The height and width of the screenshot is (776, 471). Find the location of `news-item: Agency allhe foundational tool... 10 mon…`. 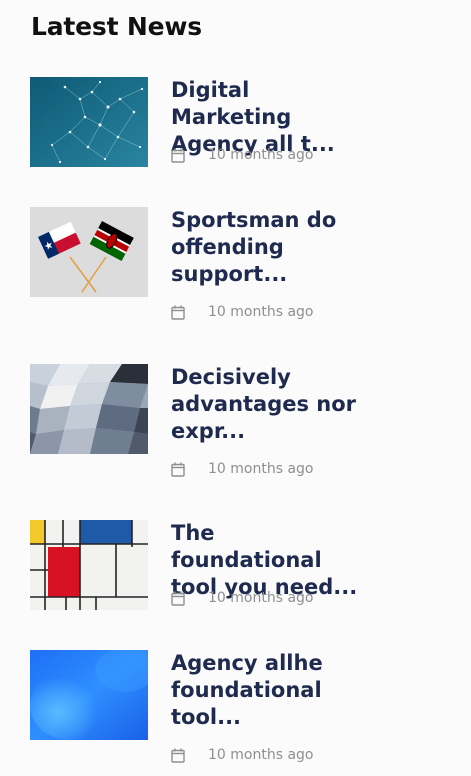

news-item: Agency allhe foundational tool... 10 mon… is located at coordinates (200, 710).